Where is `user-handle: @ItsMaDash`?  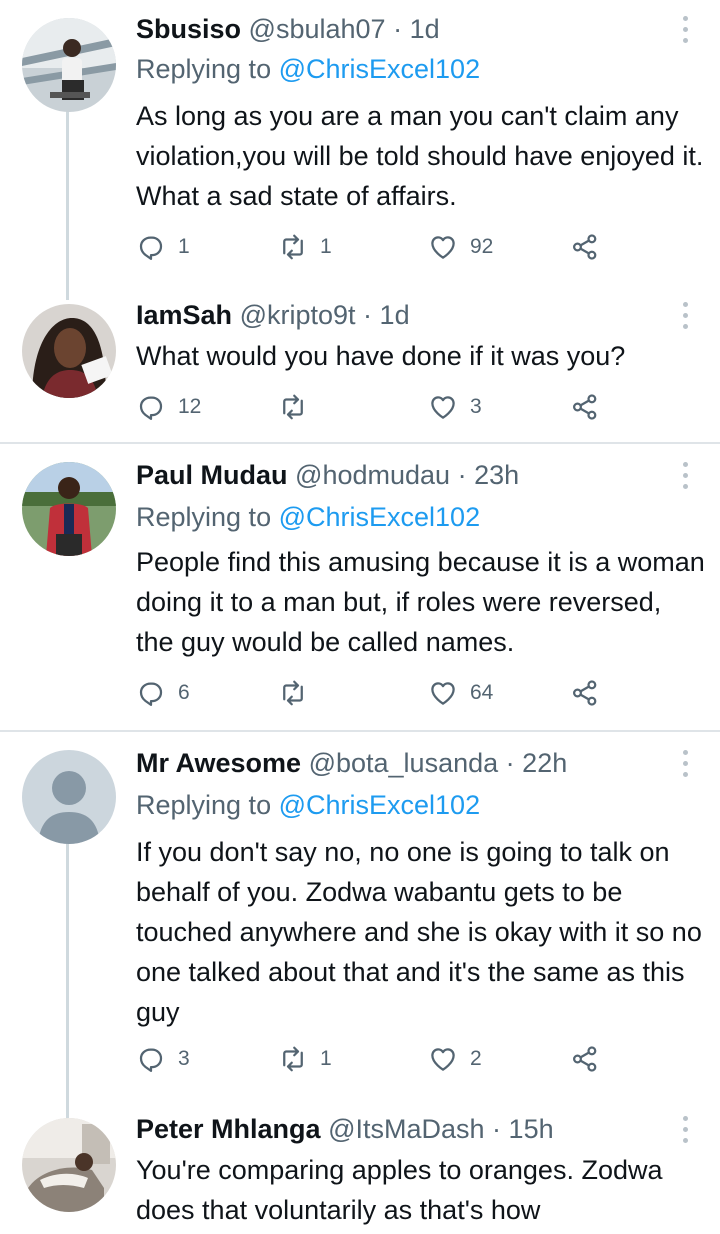
user-handle: @ItsMaDash is located at coordinates (406, 1129).